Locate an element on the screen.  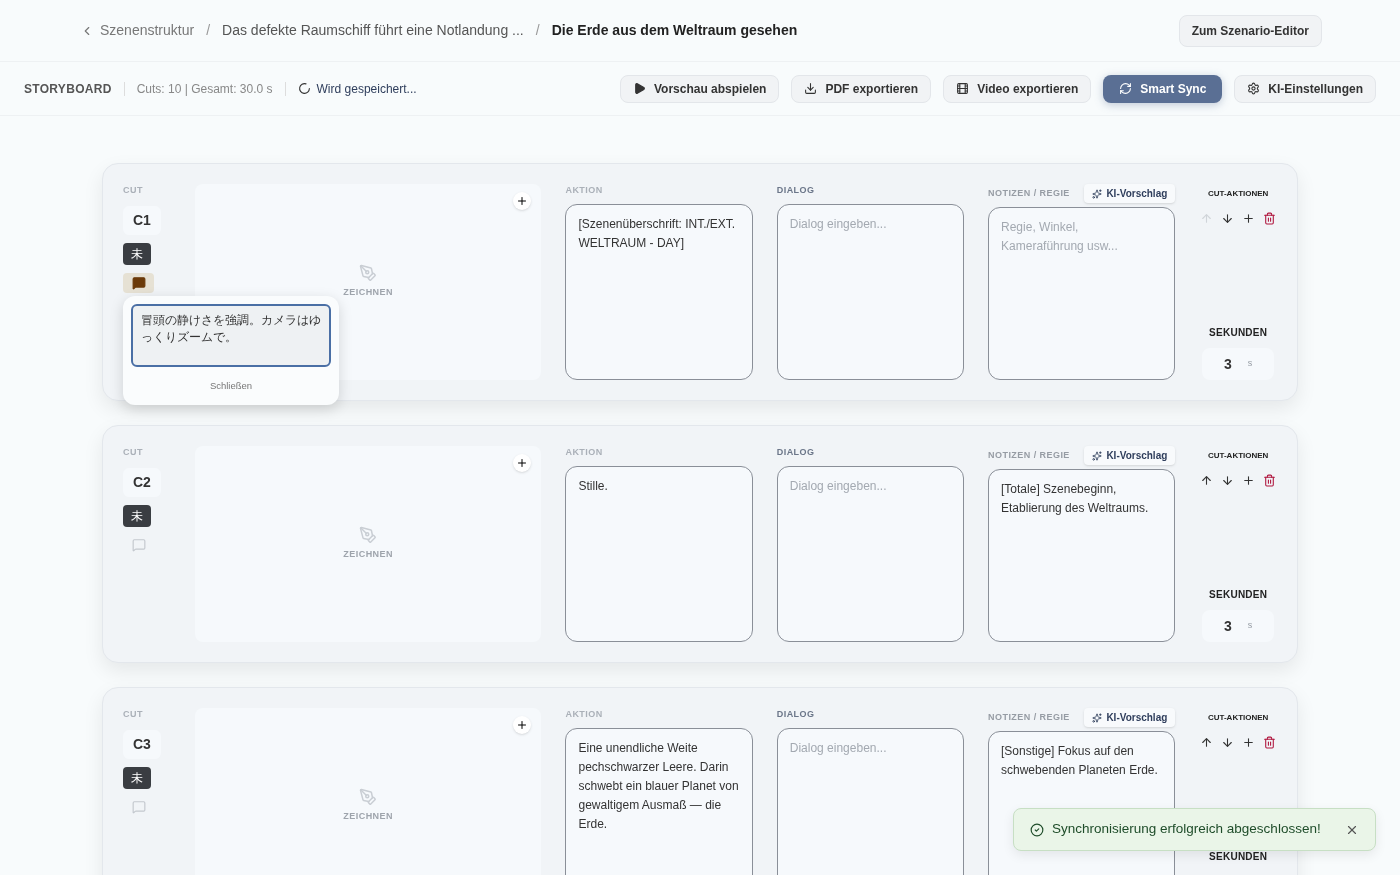
cut-number: C1 is located at coordinates (142, 220).